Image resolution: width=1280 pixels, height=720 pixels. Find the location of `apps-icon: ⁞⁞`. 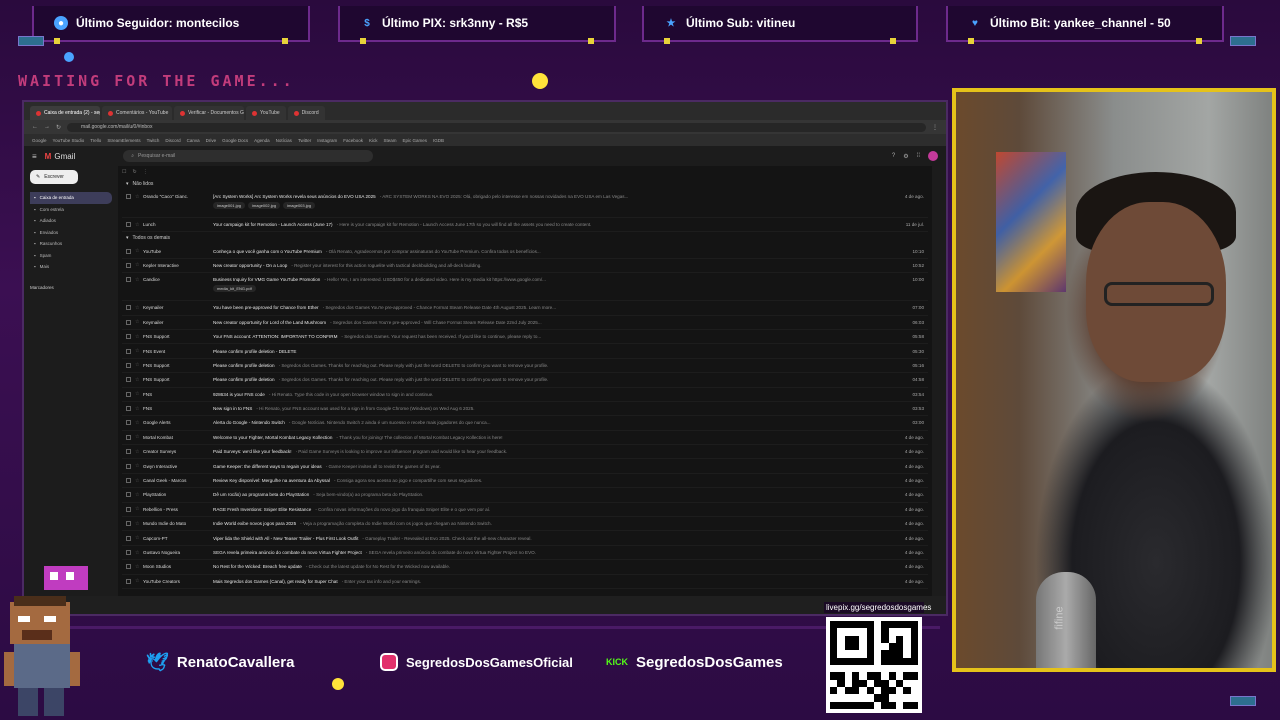

apps-icon: ⁞⁞ is located at coordinates (918, 156).